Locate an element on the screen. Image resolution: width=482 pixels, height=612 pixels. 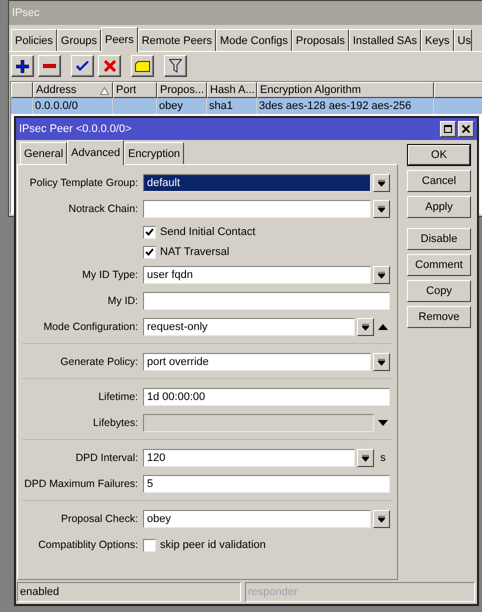
tab: Groups is located at coordinates (78, 40).